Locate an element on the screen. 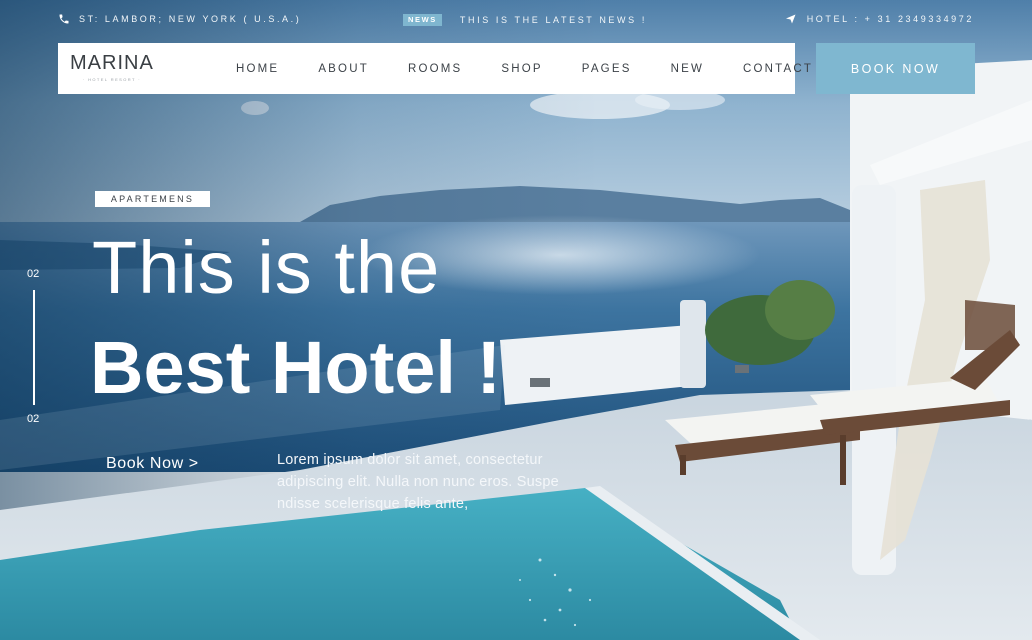  logo: MARINA · HOTEL RESORT · is located at coordinates (112, 66).